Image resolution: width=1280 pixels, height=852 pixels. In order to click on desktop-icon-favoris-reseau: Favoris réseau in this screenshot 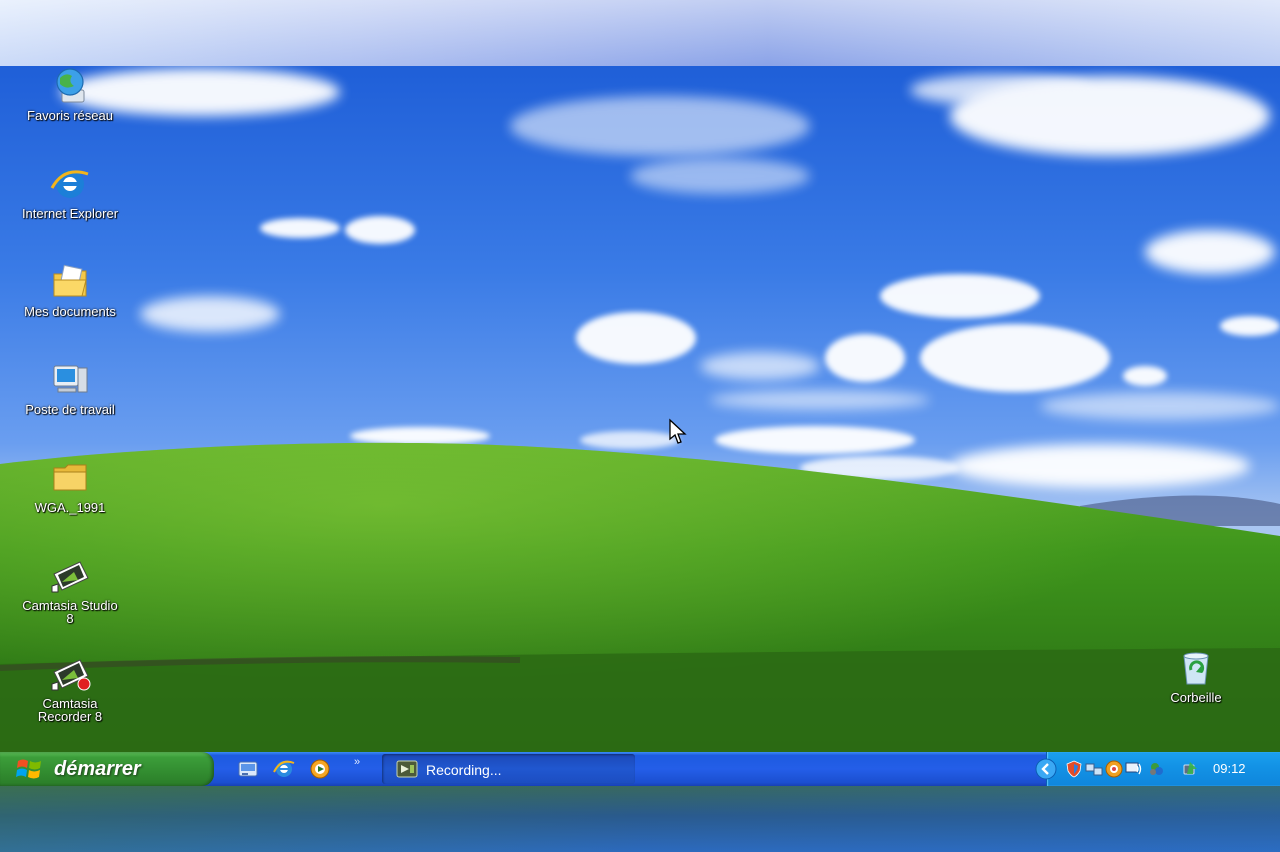, I will do `click(70, 94)`.